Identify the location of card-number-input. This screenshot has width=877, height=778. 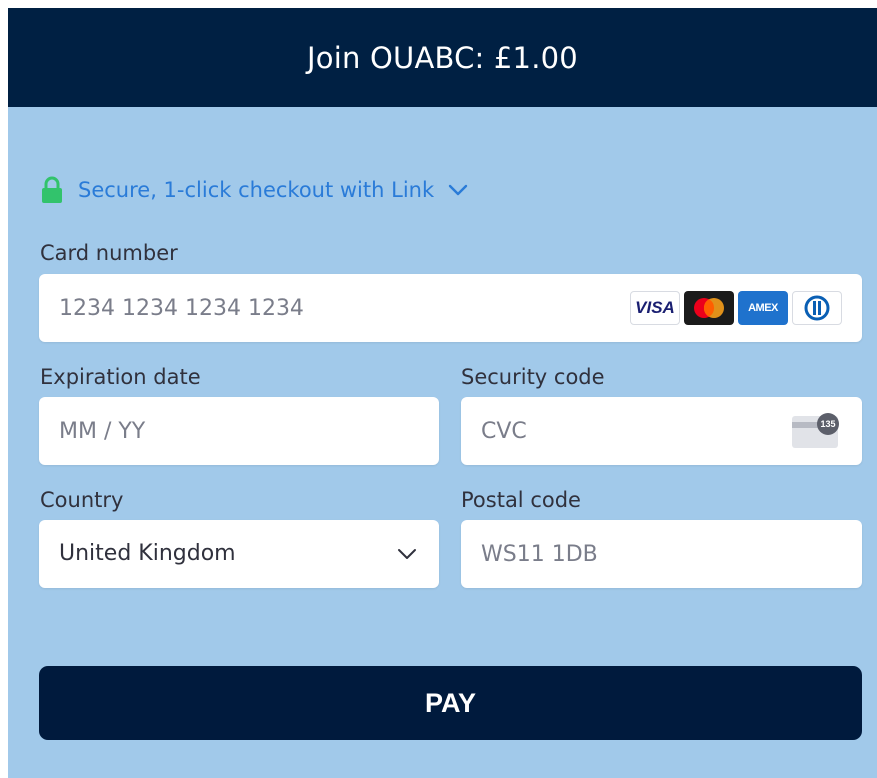
(329, 308).